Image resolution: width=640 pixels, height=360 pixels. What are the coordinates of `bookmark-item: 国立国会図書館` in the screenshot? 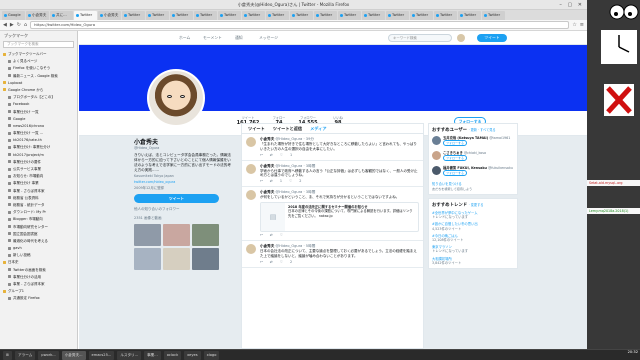 It's located at (38, 234).